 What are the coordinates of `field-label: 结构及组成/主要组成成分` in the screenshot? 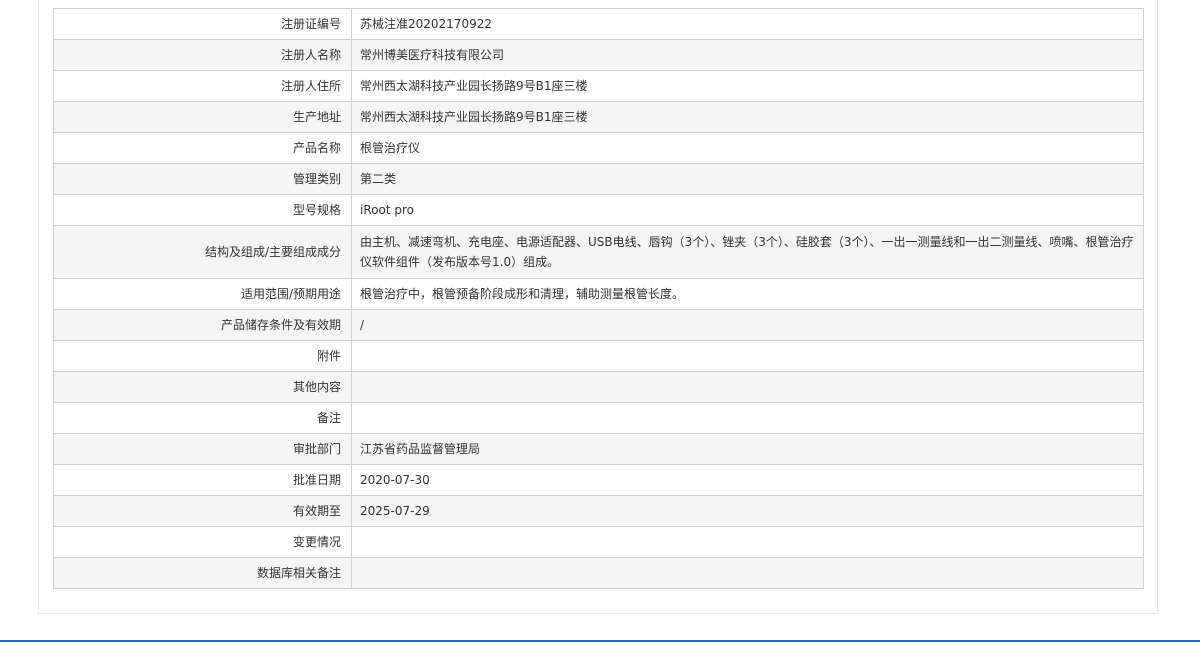 It's located at (202, 252).